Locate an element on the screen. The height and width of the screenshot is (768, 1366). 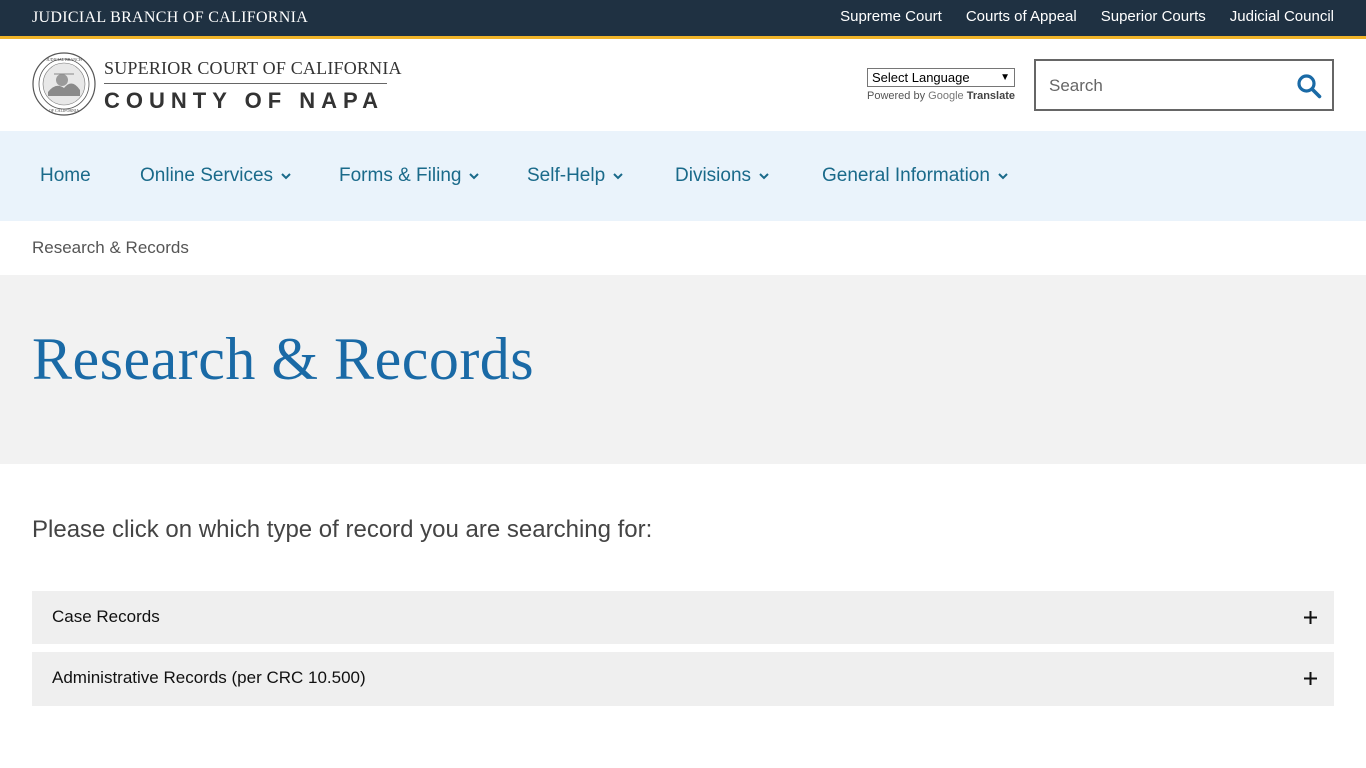
nav-item-home: Home is located at coordinates (65, 176).